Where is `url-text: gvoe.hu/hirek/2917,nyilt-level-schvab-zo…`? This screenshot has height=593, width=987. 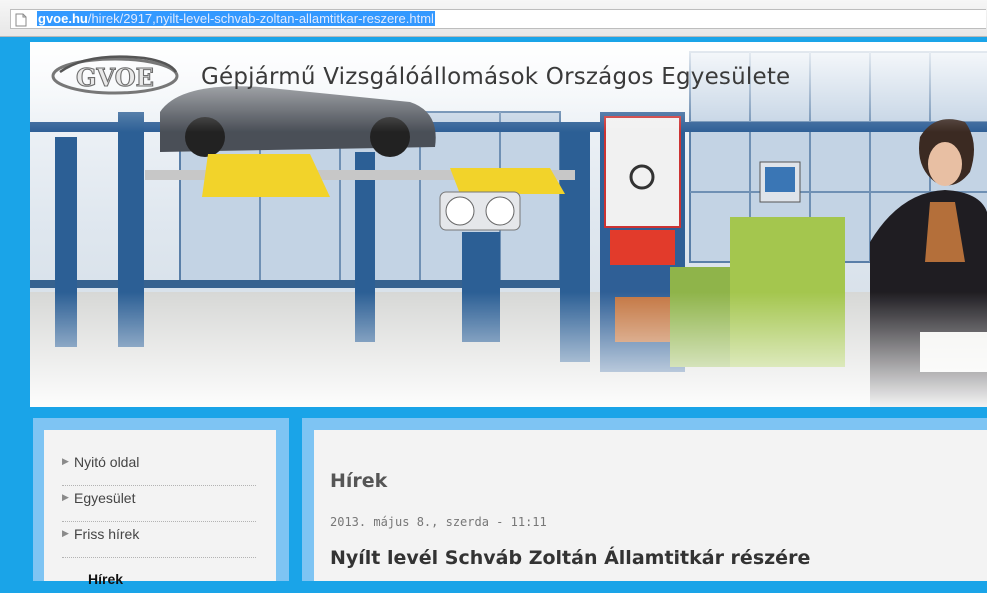
url-text: gvoe.hu/hirek/2917,nyilt-level-schvab-zo… is located at coordinates (236, 18).